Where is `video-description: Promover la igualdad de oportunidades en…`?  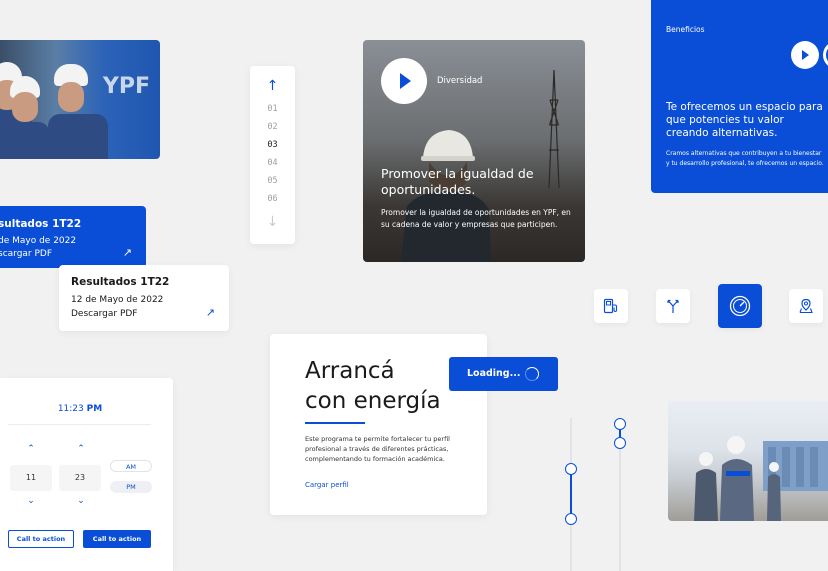
video-description: Promover la igualdad de oportunidades en… is located at coordinates (476, 218).